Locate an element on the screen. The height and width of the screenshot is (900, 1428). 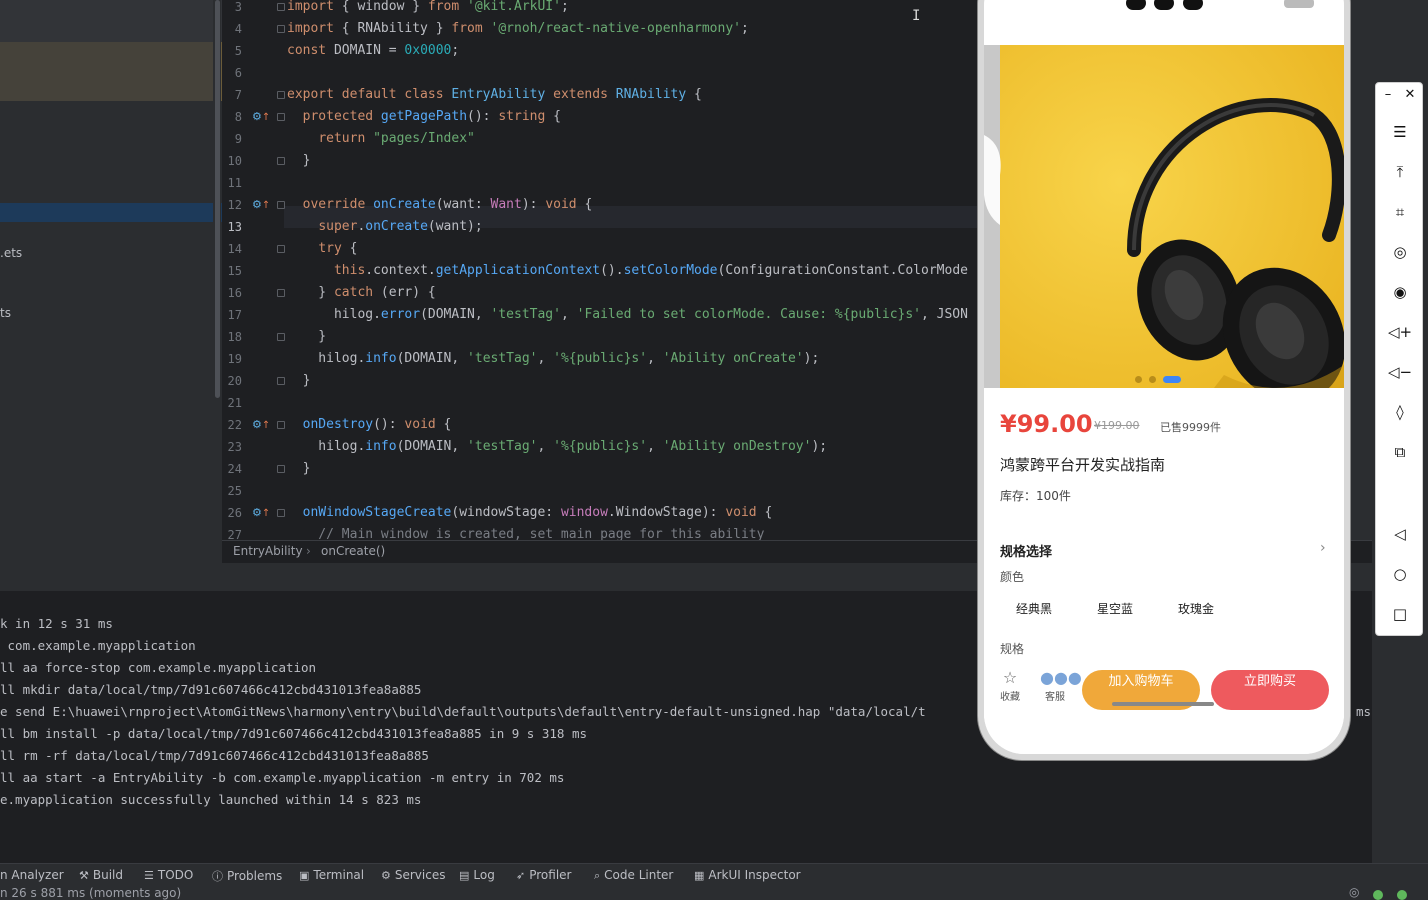
line-number: 26 is located at coordinates (234, 513).